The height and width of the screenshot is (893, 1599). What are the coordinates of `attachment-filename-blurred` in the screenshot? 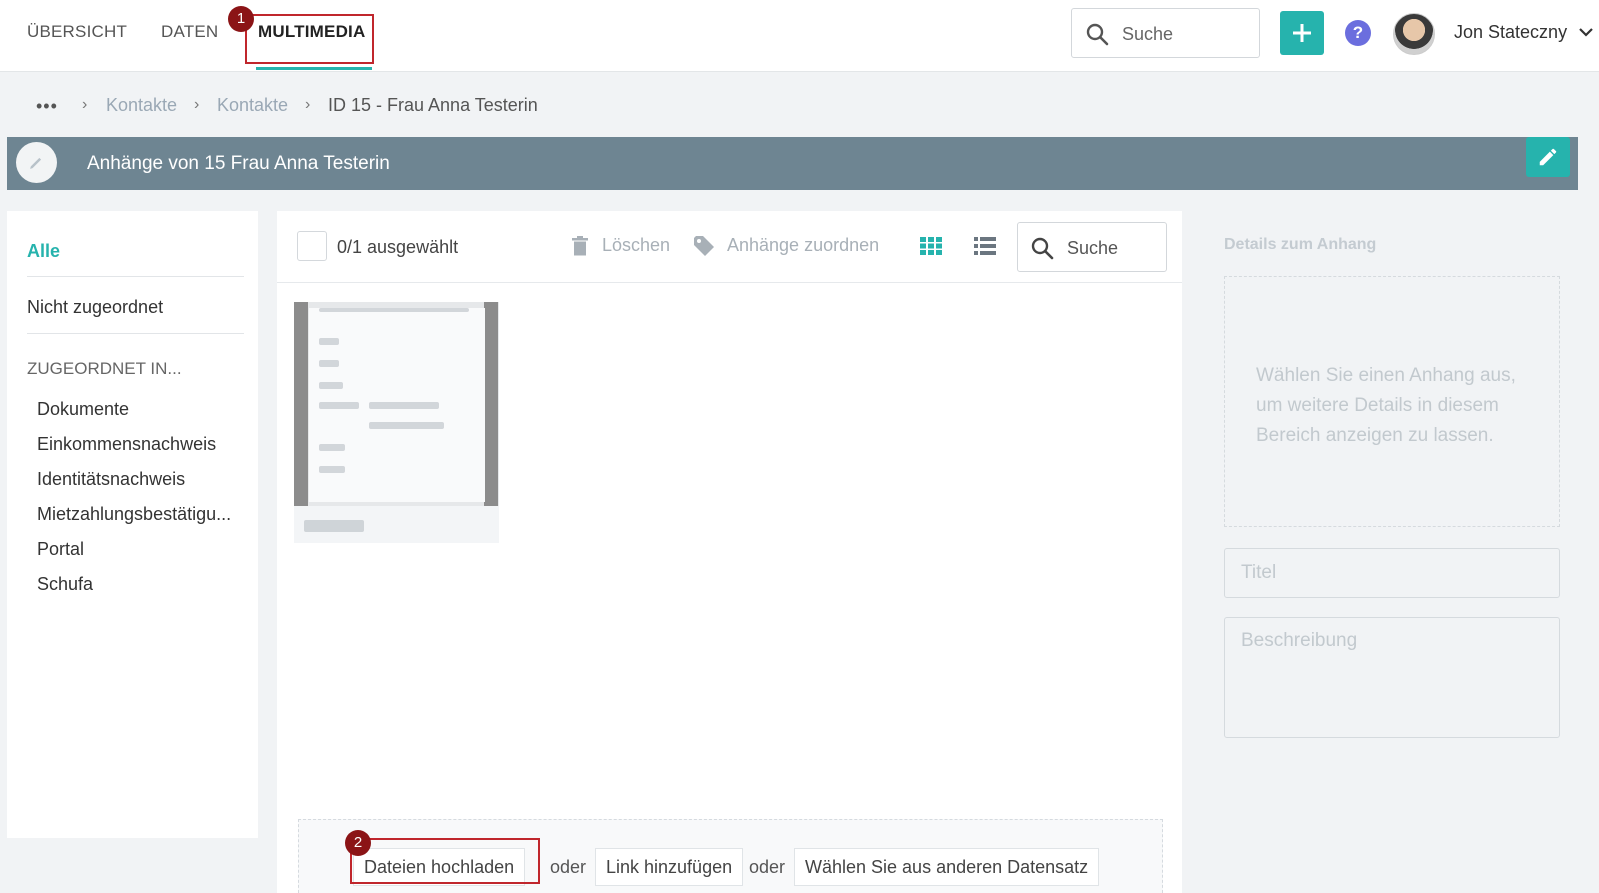 It's located at (334, 526).